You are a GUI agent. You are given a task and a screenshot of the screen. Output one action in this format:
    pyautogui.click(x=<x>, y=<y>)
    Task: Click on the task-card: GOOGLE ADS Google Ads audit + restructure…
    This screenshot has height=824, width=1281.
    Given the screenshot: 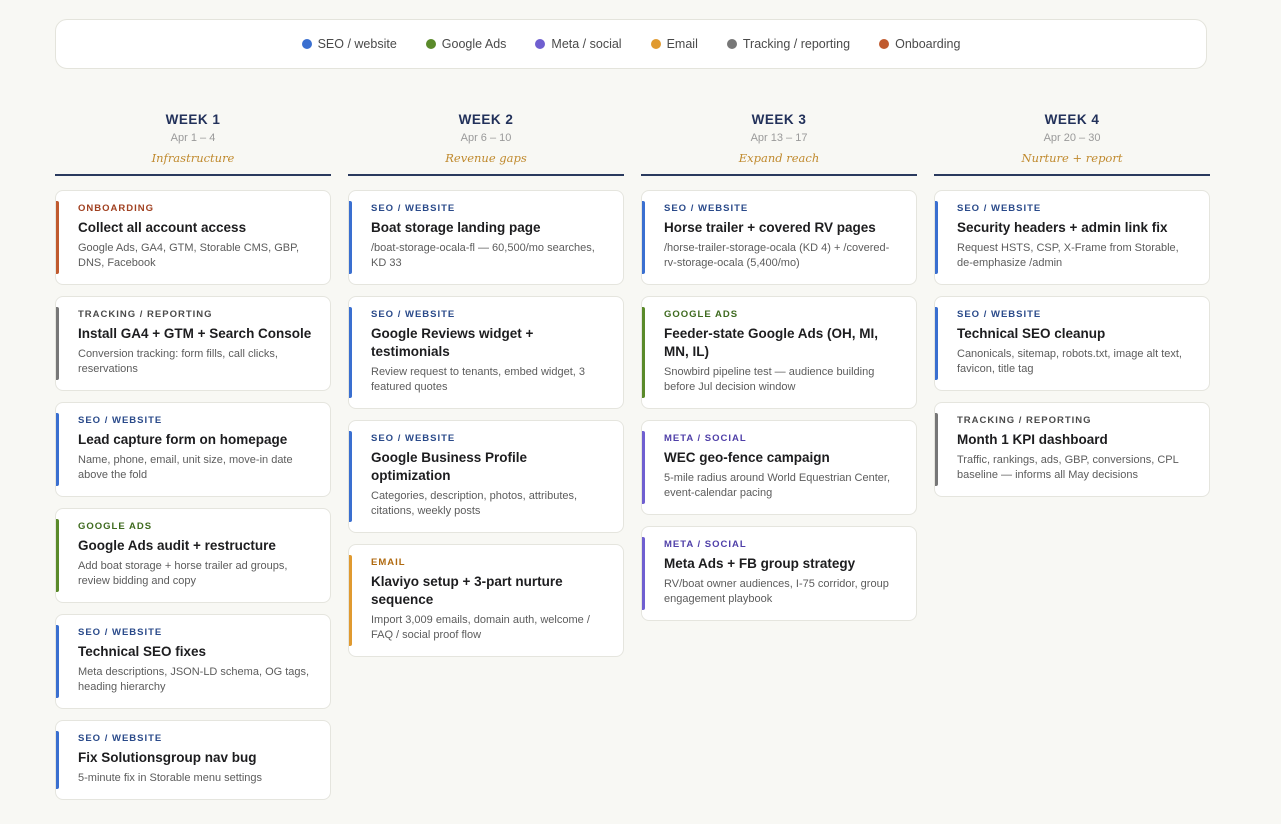 What is the action you would take?
    pyautogui.click(x=193, y=555)
    